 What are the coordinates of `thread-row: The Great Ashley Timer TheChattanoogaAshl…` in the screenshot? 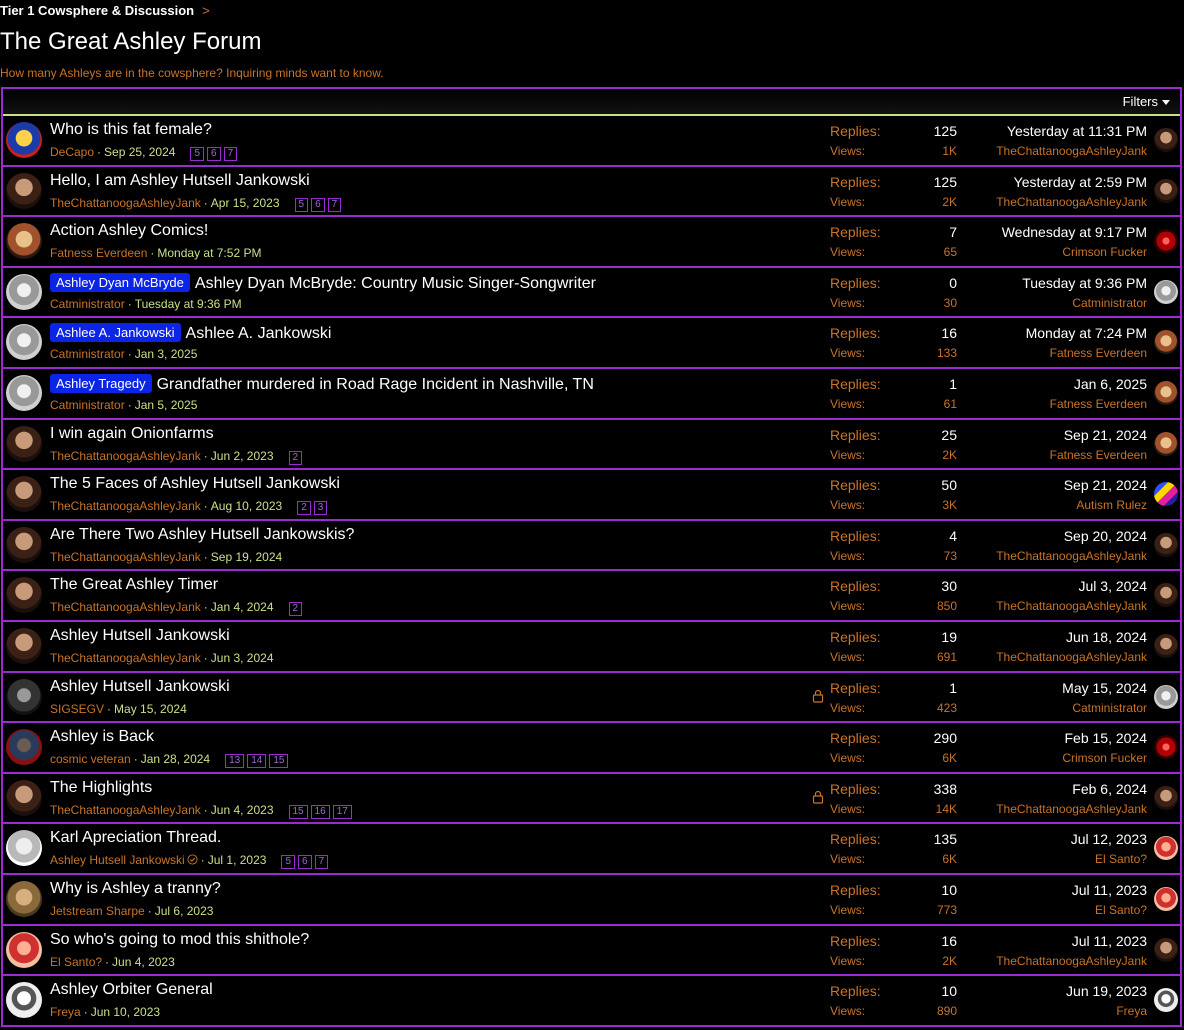 It's located at (591, 596).